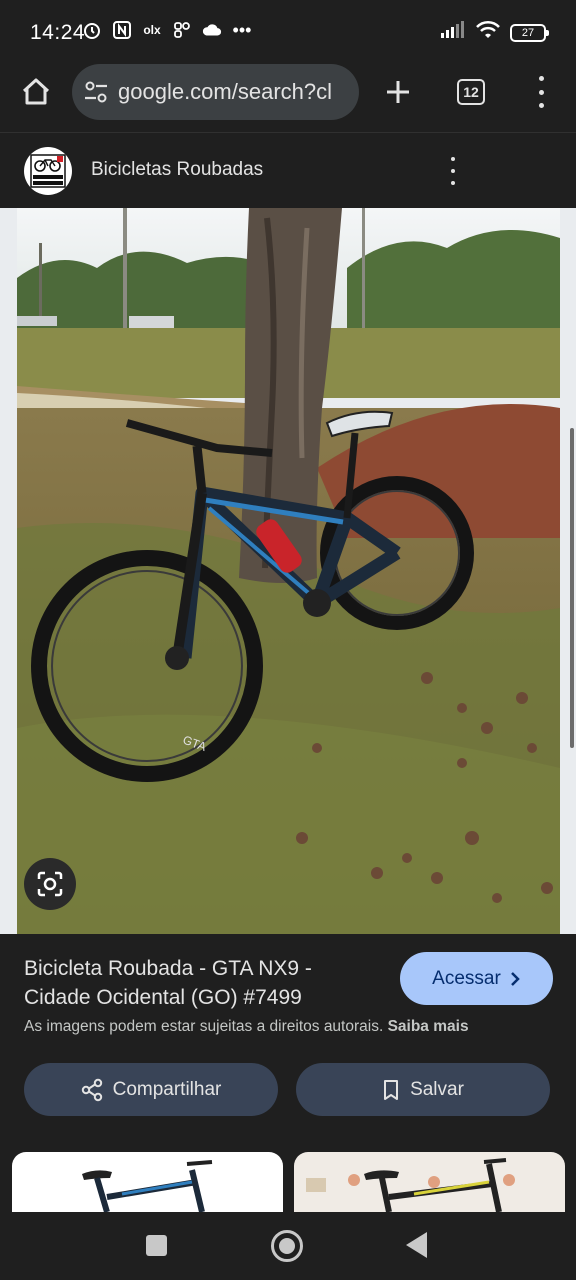 The height and width of the screenshot is (1280, 576). I want to click on battery-icon: 27, so click(529, 32).